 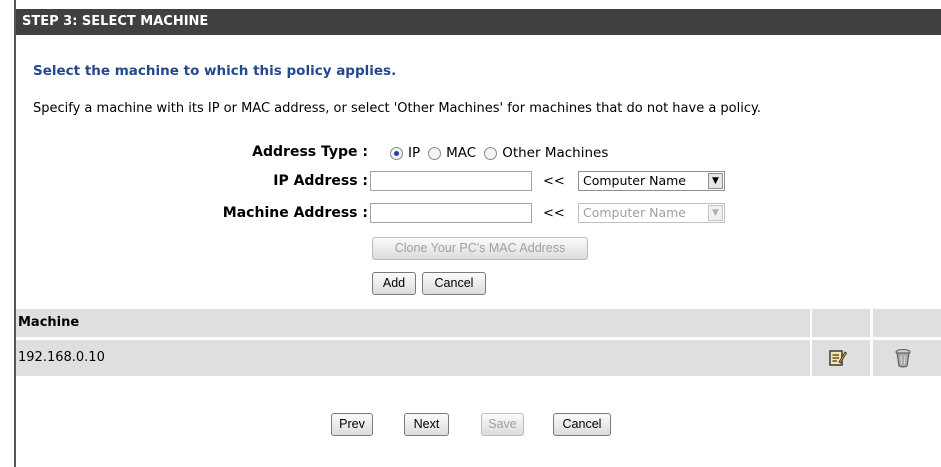 I want to click on cancel-button: Cancel, so click(x=582, y=424).